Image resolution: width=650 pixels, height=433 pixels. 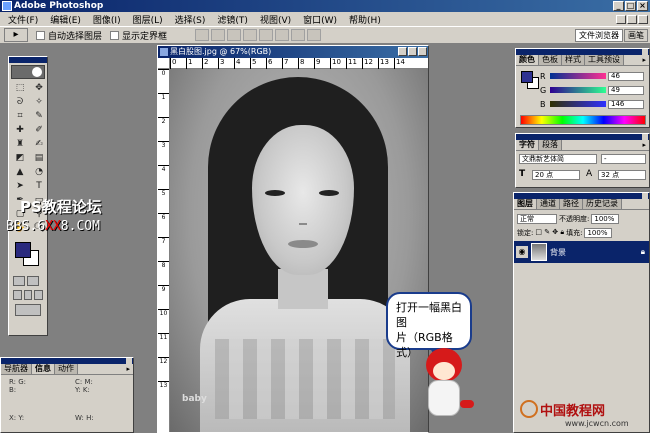 What do you see at coordinates (20, 130) in the screenshot?
I see `healing-brush-tool-icon: ✚` at bounding box center [20, 130].